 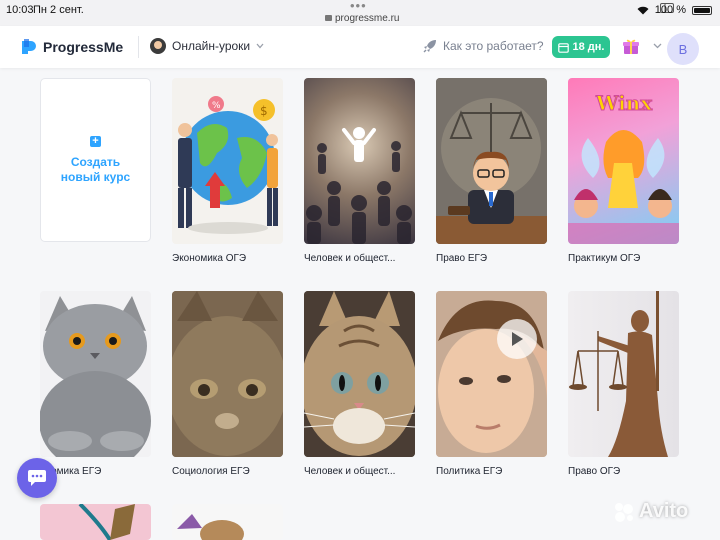 What do you see at coordinates (95, 169) in the screenshot?
I see `create-course-label: Создать новый курс` at bounding box center [95, 169].